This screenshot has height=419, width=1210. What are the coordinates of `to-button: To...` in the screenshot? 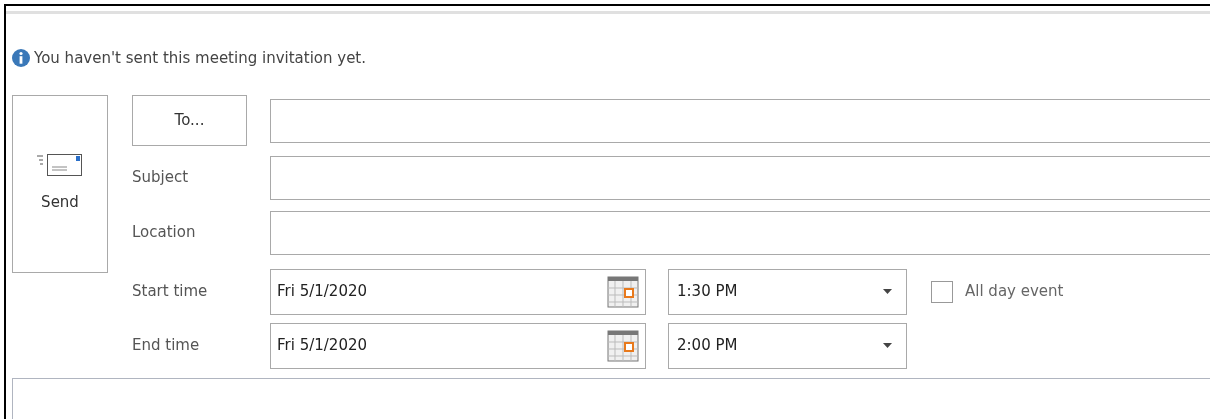 It's located at (189, 120).